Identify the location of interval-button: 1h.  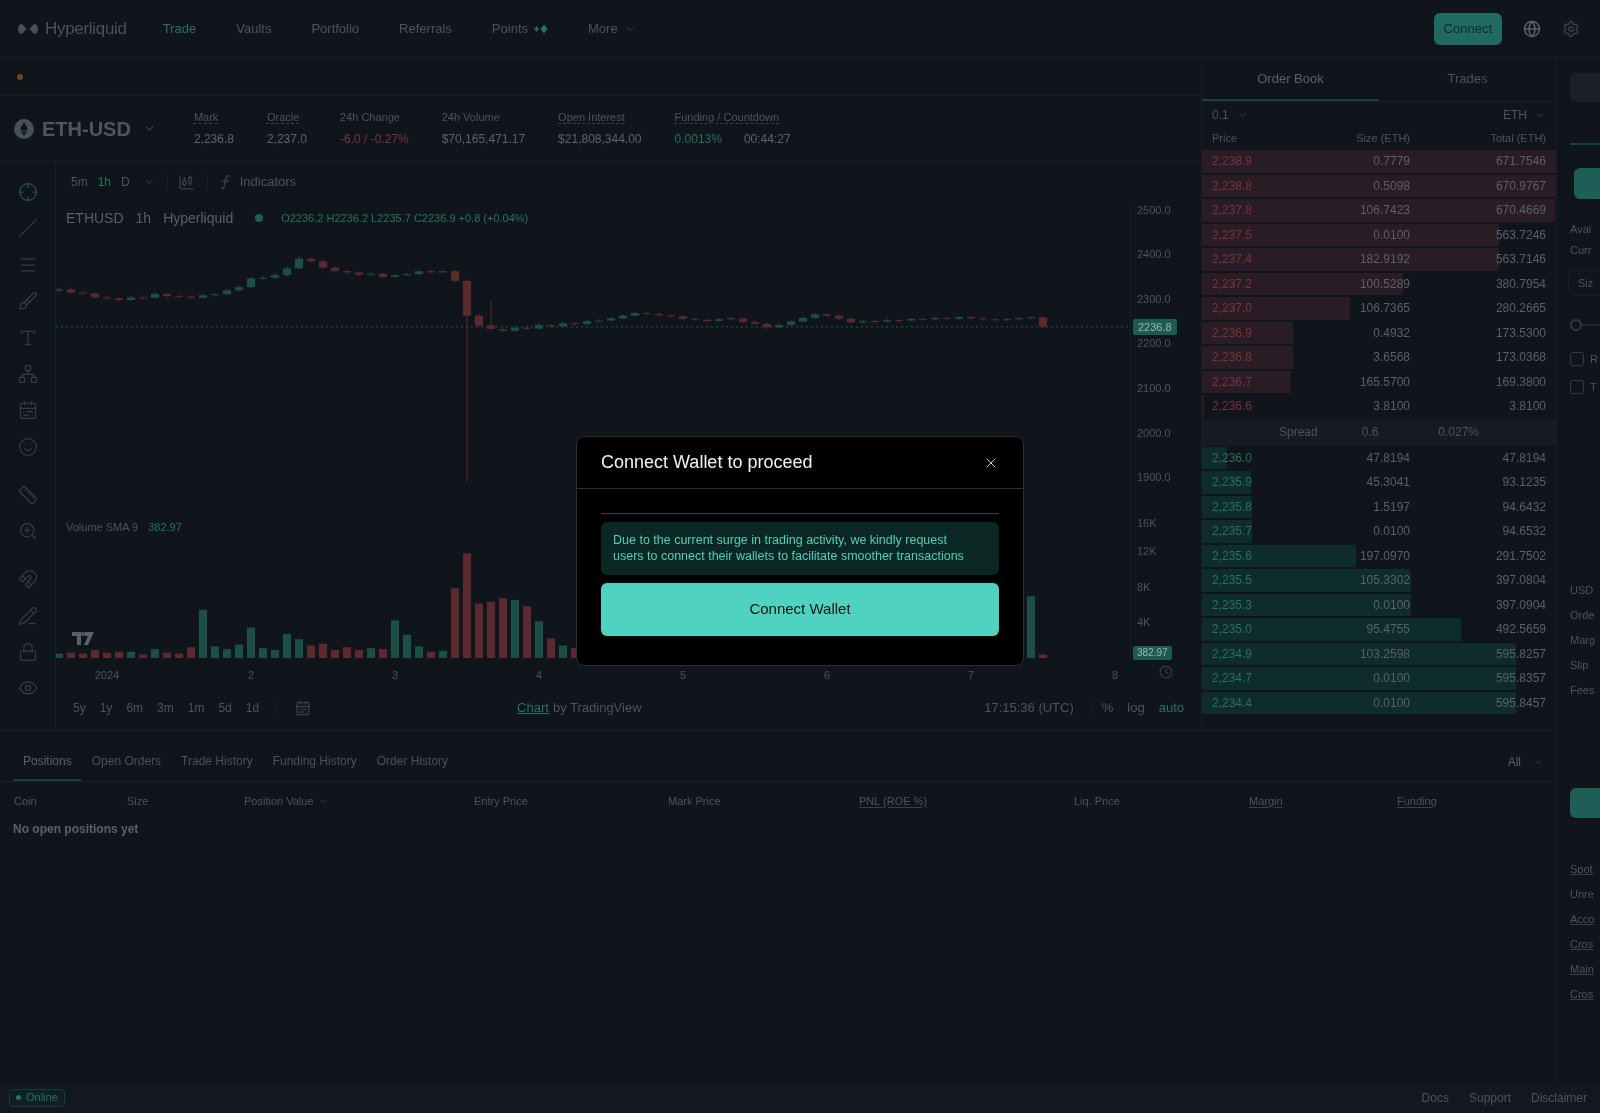
(104, 182).